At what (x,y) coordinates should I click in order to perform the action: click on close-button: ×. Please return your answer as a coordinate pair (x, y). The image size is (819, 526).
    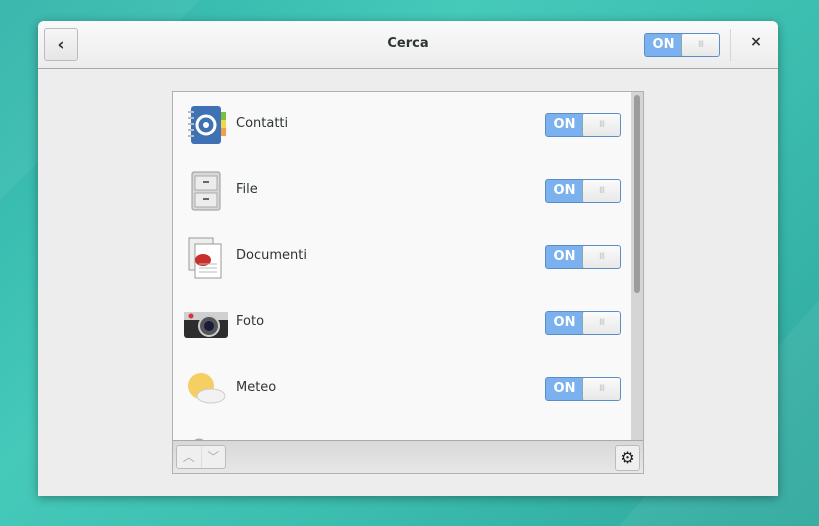
    Looking at the image, I should click on (756, 44).